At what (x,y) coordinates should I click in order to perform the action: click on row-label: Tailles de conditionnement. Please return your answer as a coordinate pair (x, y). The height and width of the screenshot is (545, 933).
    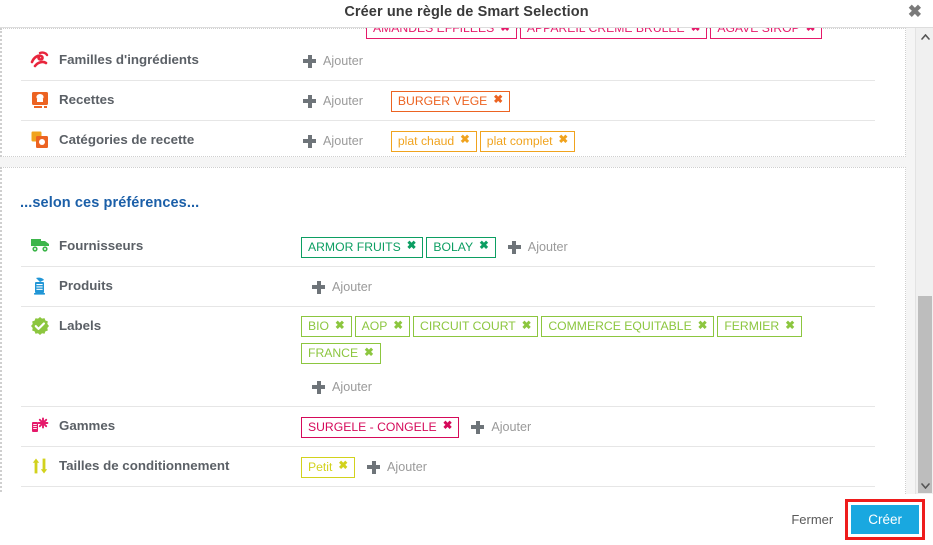
    Looking at the image, I should click on (144, 465).